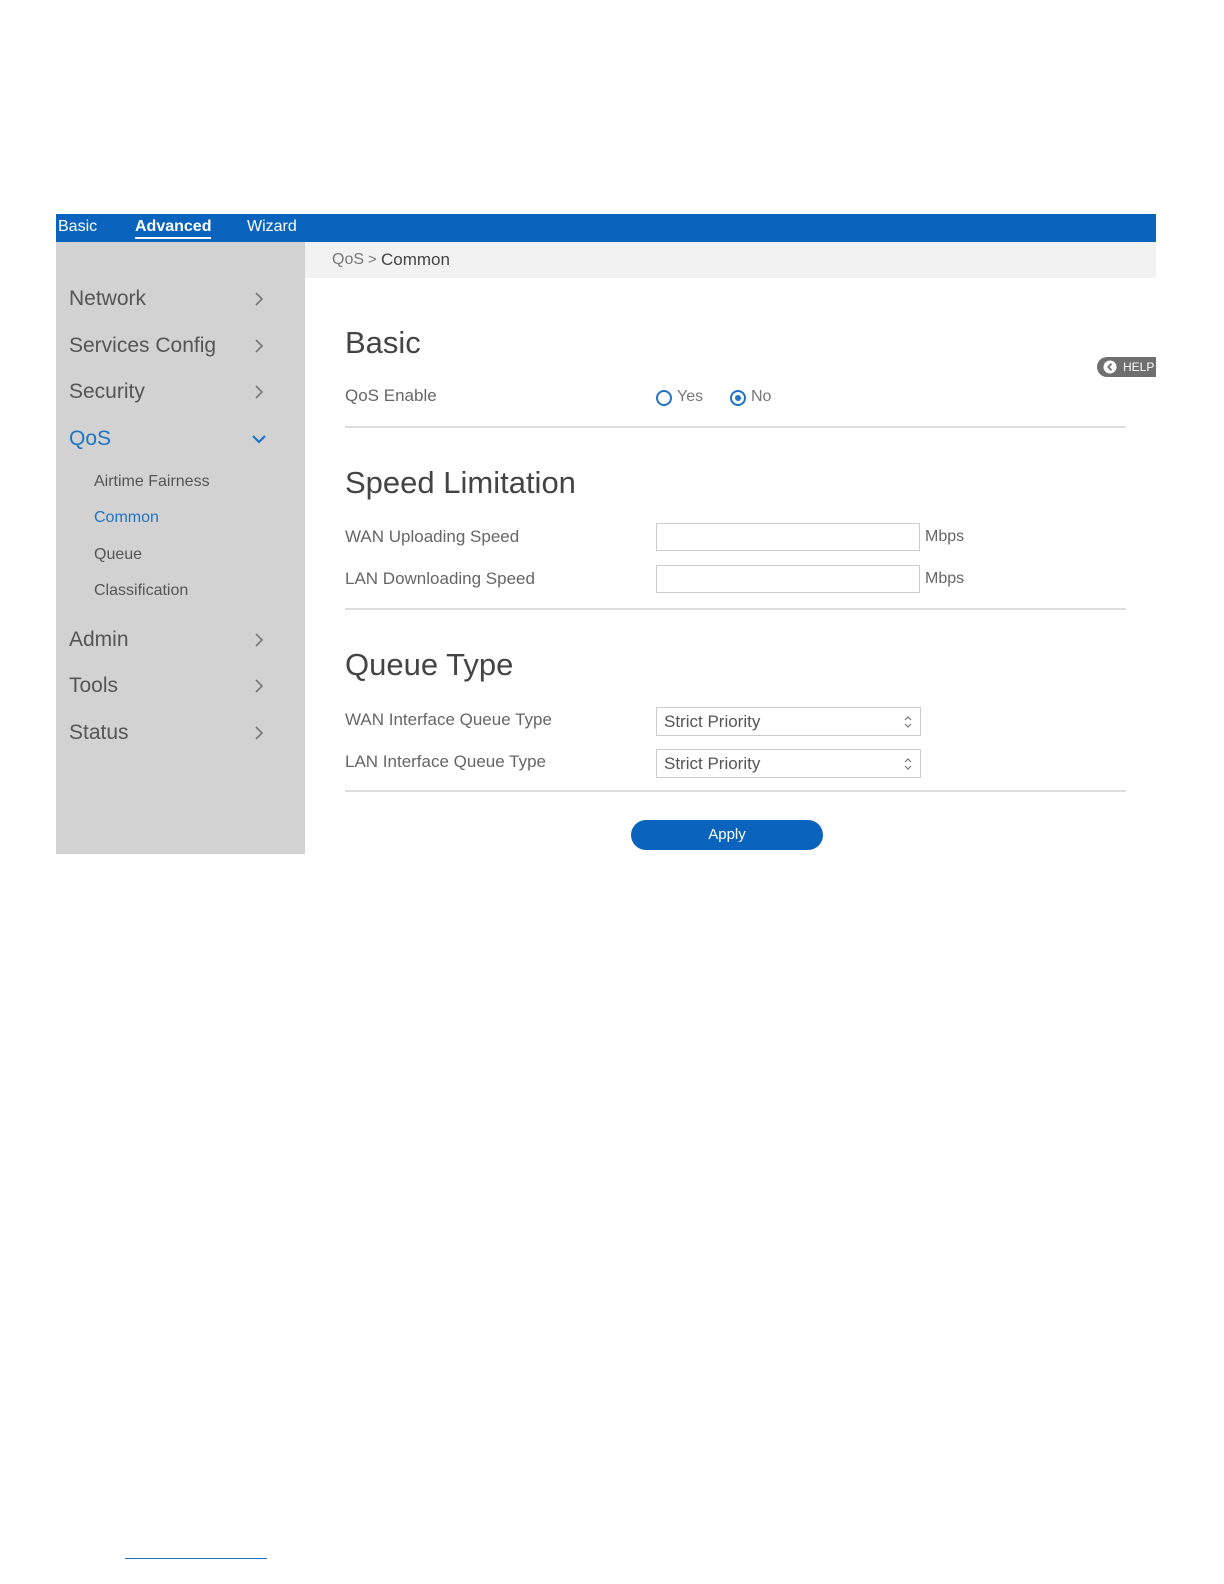 The width and height of the screenshot is (1224, 1584). What do you see at coordinates (788, 537) in the screenshot?
I see `wan-uploading-speed-input` at bounding box center [788, 537].